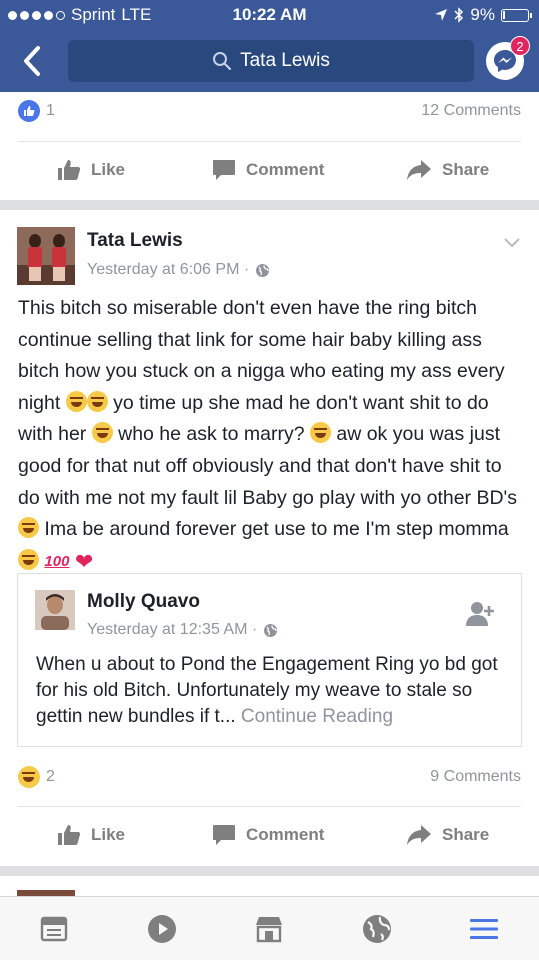 This screenshot has height=960, width=539. What do you see at coordinates (29, 111) in the screenshot?
I see `like-reaction-icon` at bounding box center [29, 111].